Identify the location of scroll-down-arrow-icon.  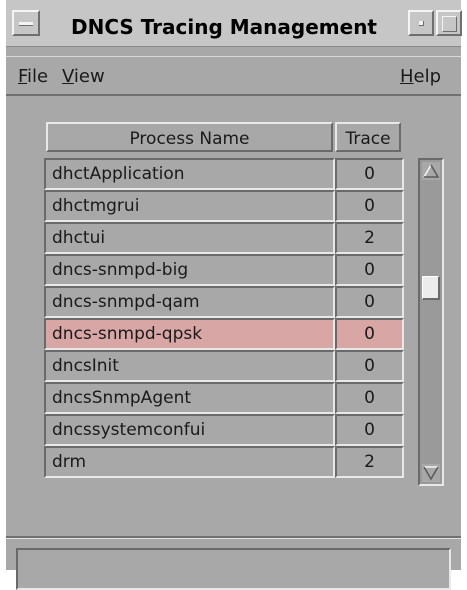
(431, 473).